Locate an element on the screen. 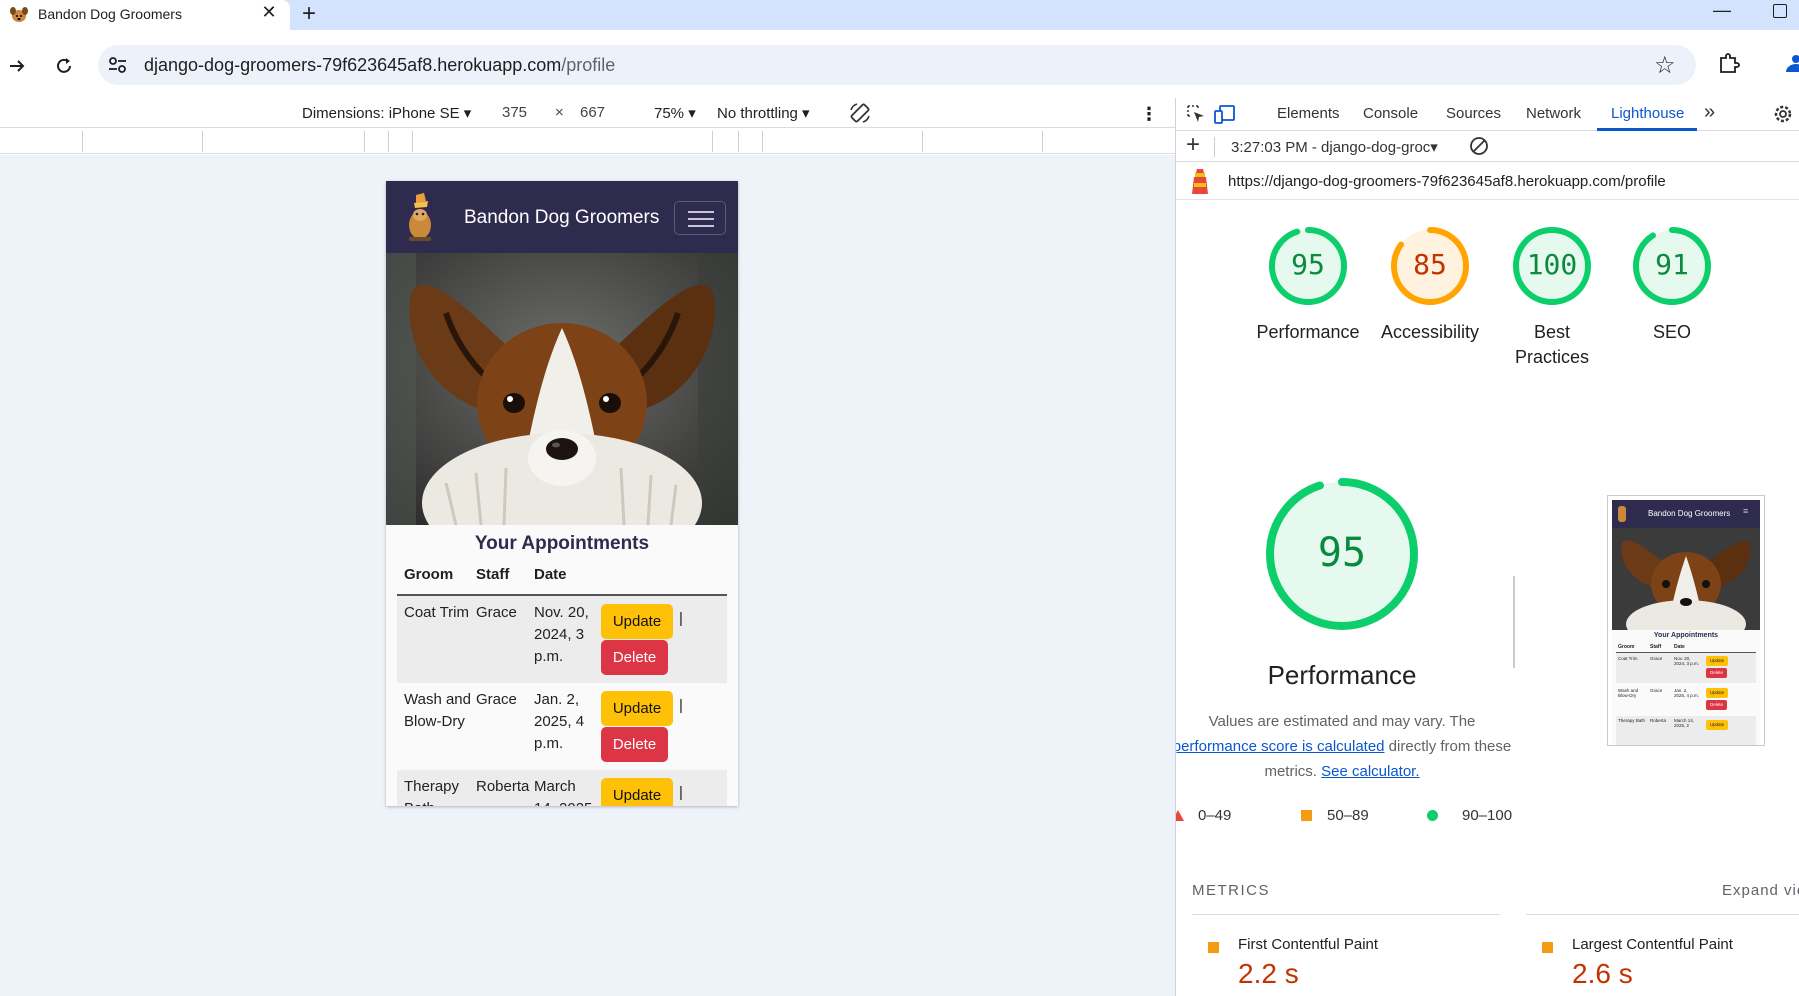 The image size is (1799, 996). row-groom: Coat Trim is located at coordinates (437, 612).